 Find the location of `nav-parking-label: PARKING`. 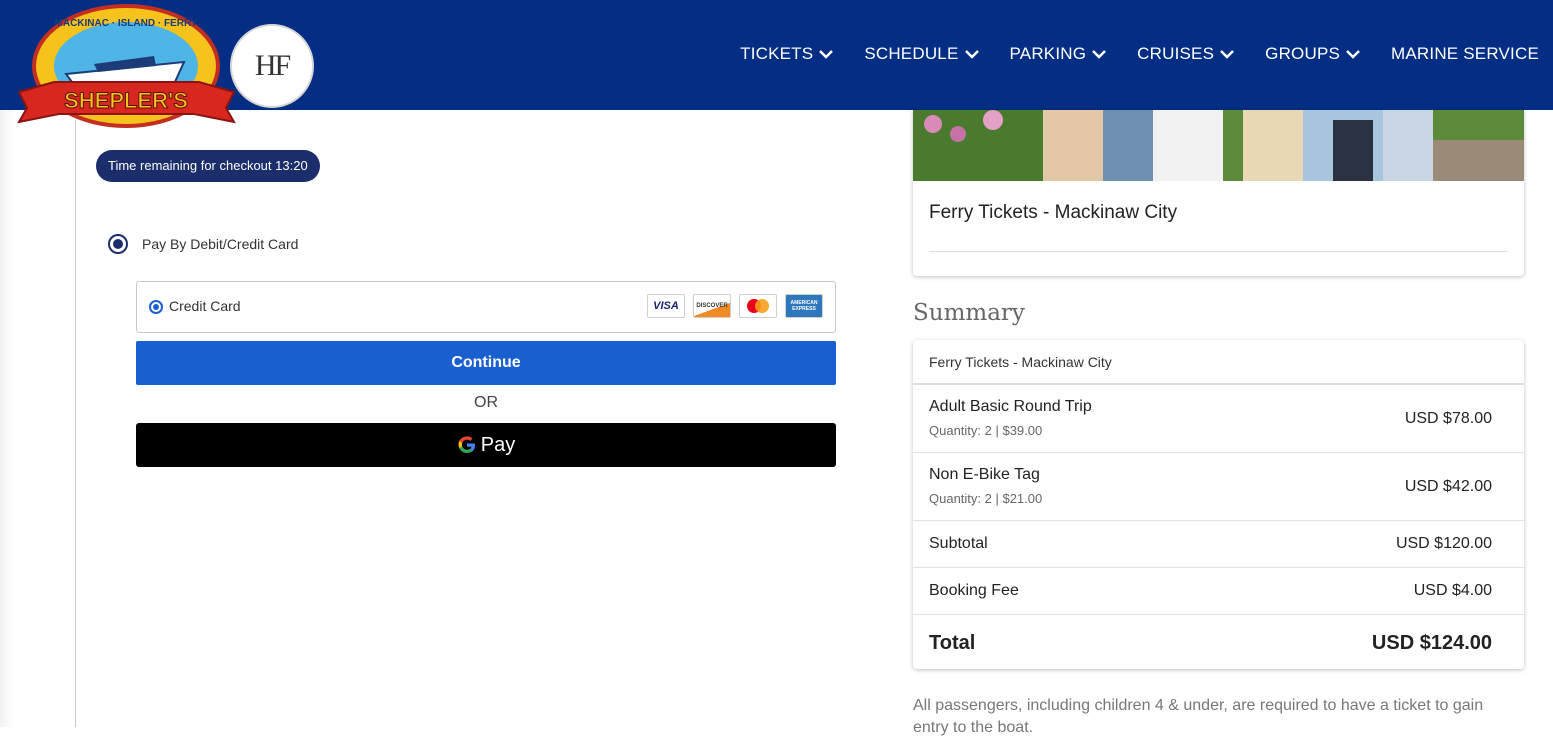

nav-parking-label: PARKING is located at coordinates (1048, 53).